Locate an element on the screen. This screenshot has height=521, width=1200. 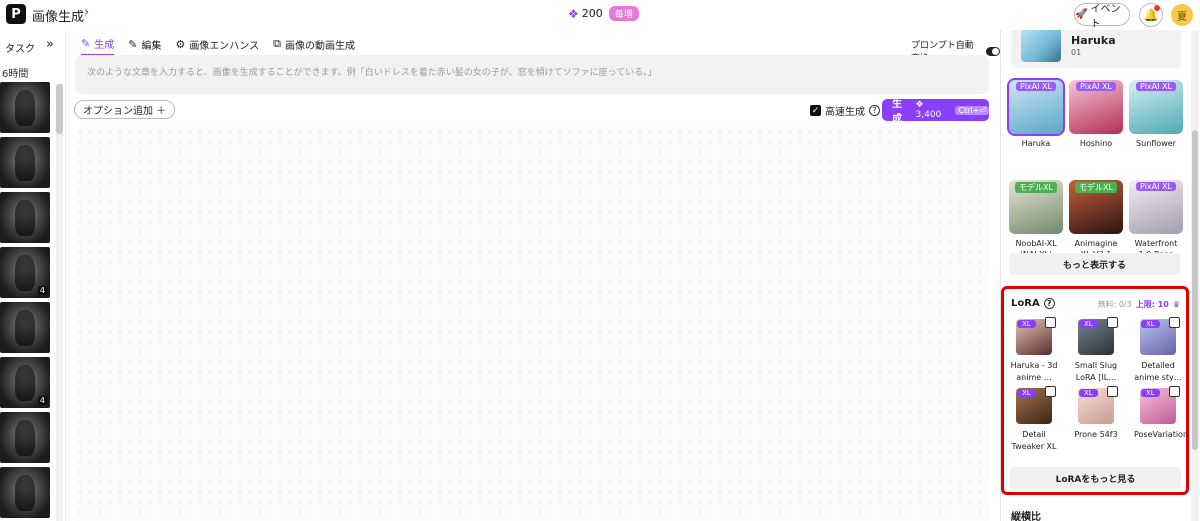
tab-icon: ⚙ is located at coordinates (180, 44).